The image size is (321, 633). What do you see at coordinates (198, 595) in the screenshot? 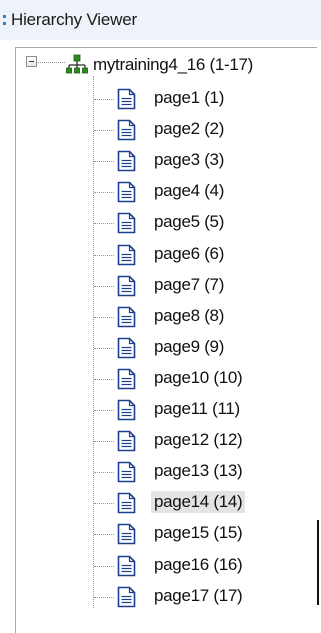
I see `tree-item-label: page17 (17)` at bounding box center [198, 595].